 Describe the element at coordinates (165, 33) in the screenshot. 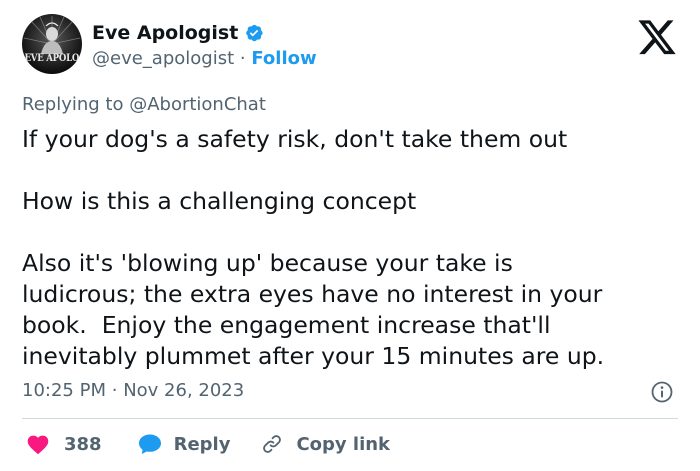

I see `display-name: Eve Apologist` at that location.